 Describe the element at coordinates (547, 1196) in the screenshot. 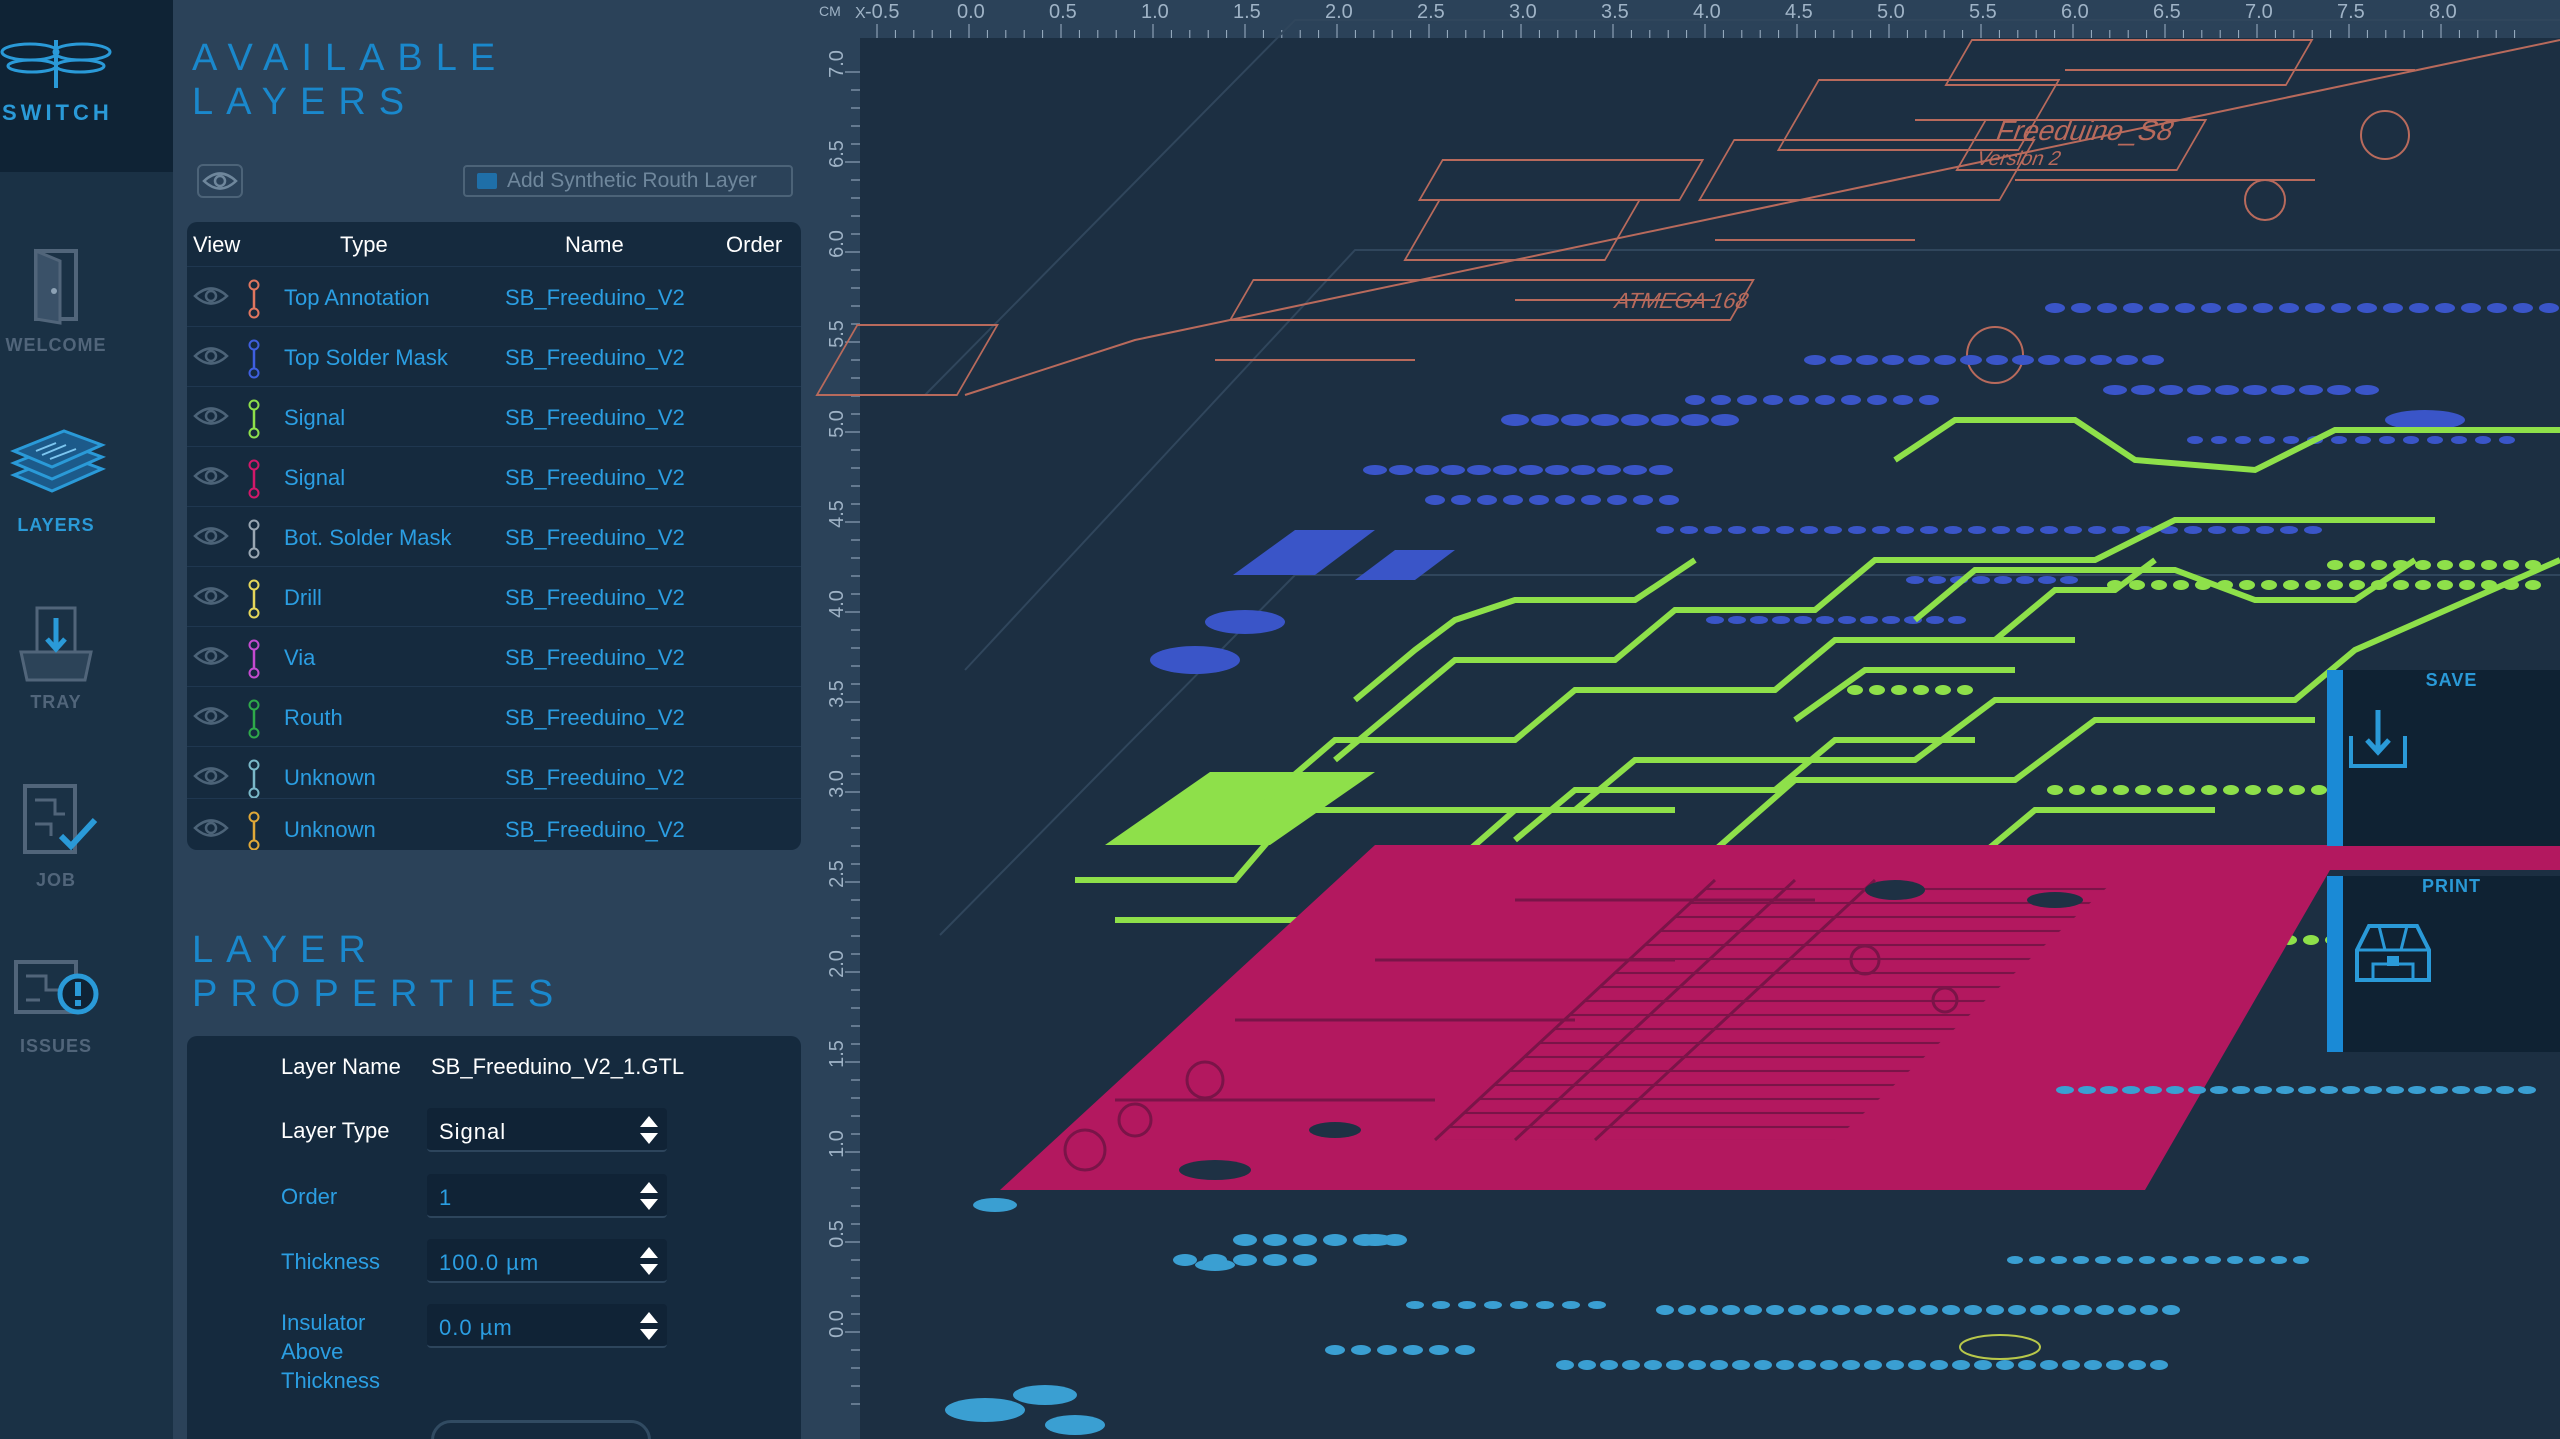

I see `order-stepper: 1` at that location.